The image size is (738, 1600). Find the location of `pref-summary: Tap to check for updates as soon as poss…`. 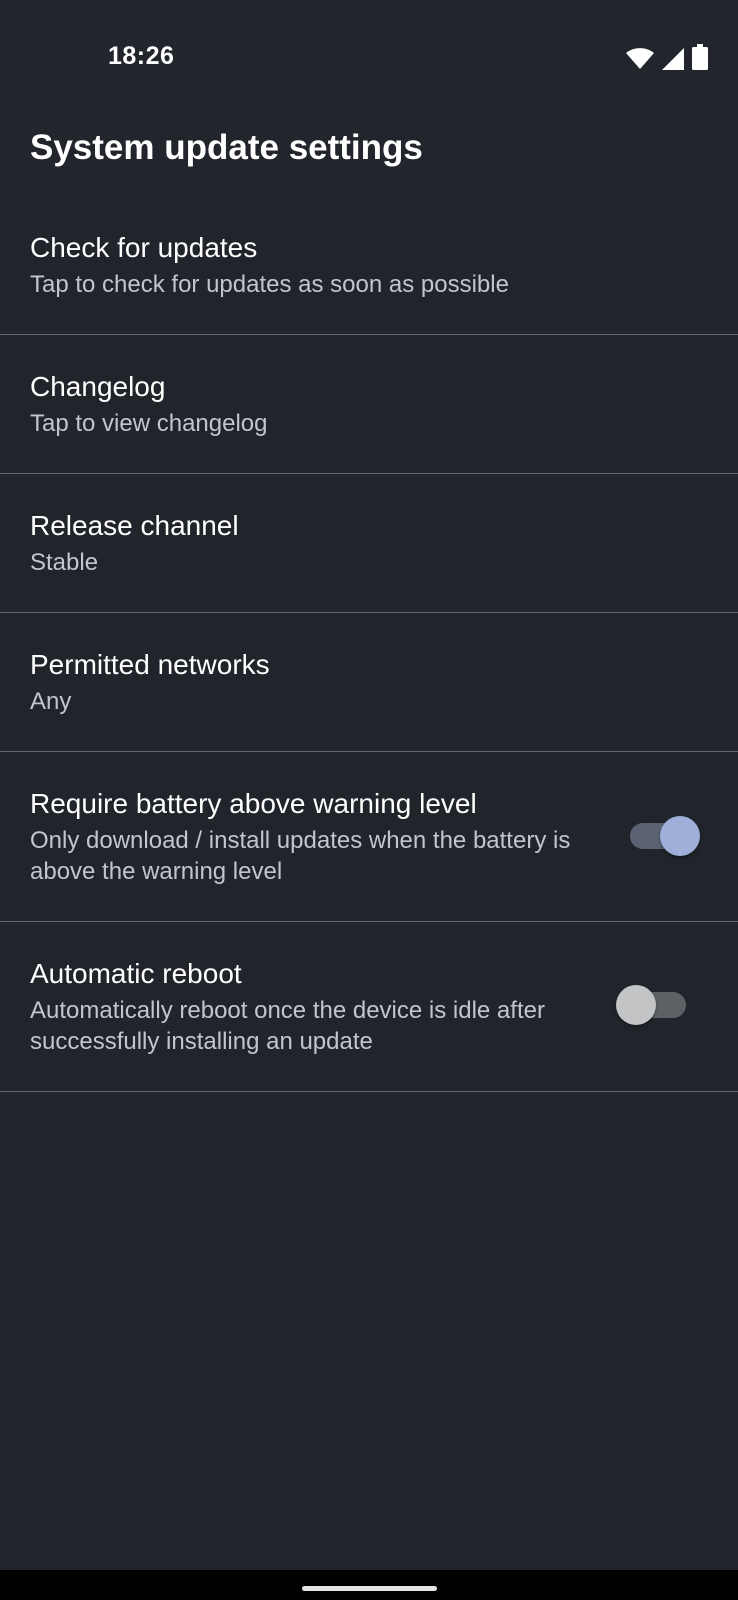

pref-summary: Tap to check for updates as soon as poss… is located at coordinates (269, 284).